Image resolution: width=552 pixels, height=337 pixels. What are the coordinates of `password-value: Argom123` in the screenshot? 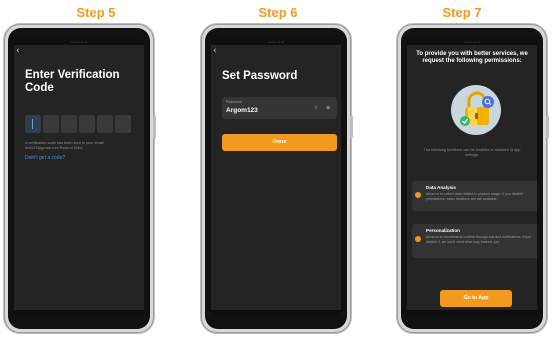 It's located at (242, 110).